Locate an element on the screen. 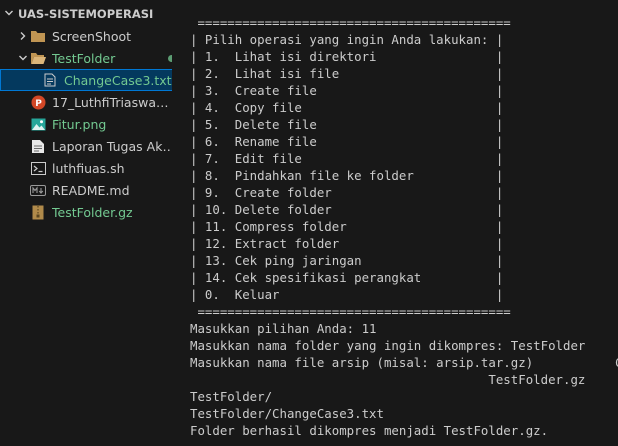  terminal-line: TestFolder/ is located at coordinates (231, 396).